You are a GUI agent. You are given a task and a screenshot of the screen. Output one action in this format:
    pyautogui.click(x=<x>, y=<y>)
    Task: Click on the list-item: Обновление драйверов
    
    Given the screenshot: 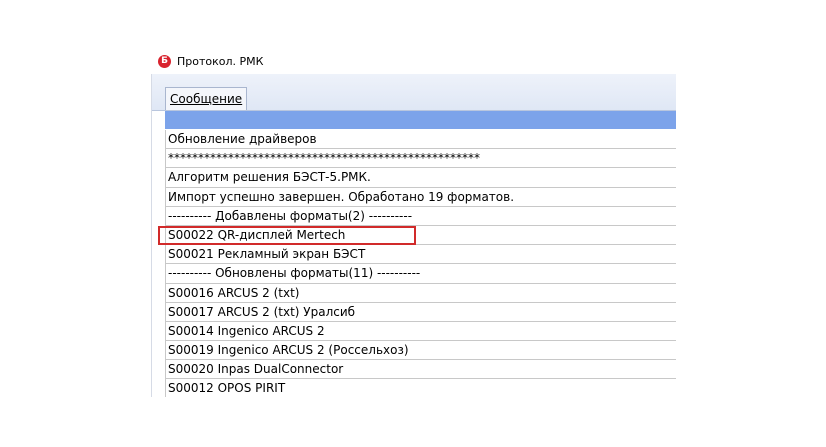 What is the action you would take?
    pyautogui.click(x=420, y=140)
    